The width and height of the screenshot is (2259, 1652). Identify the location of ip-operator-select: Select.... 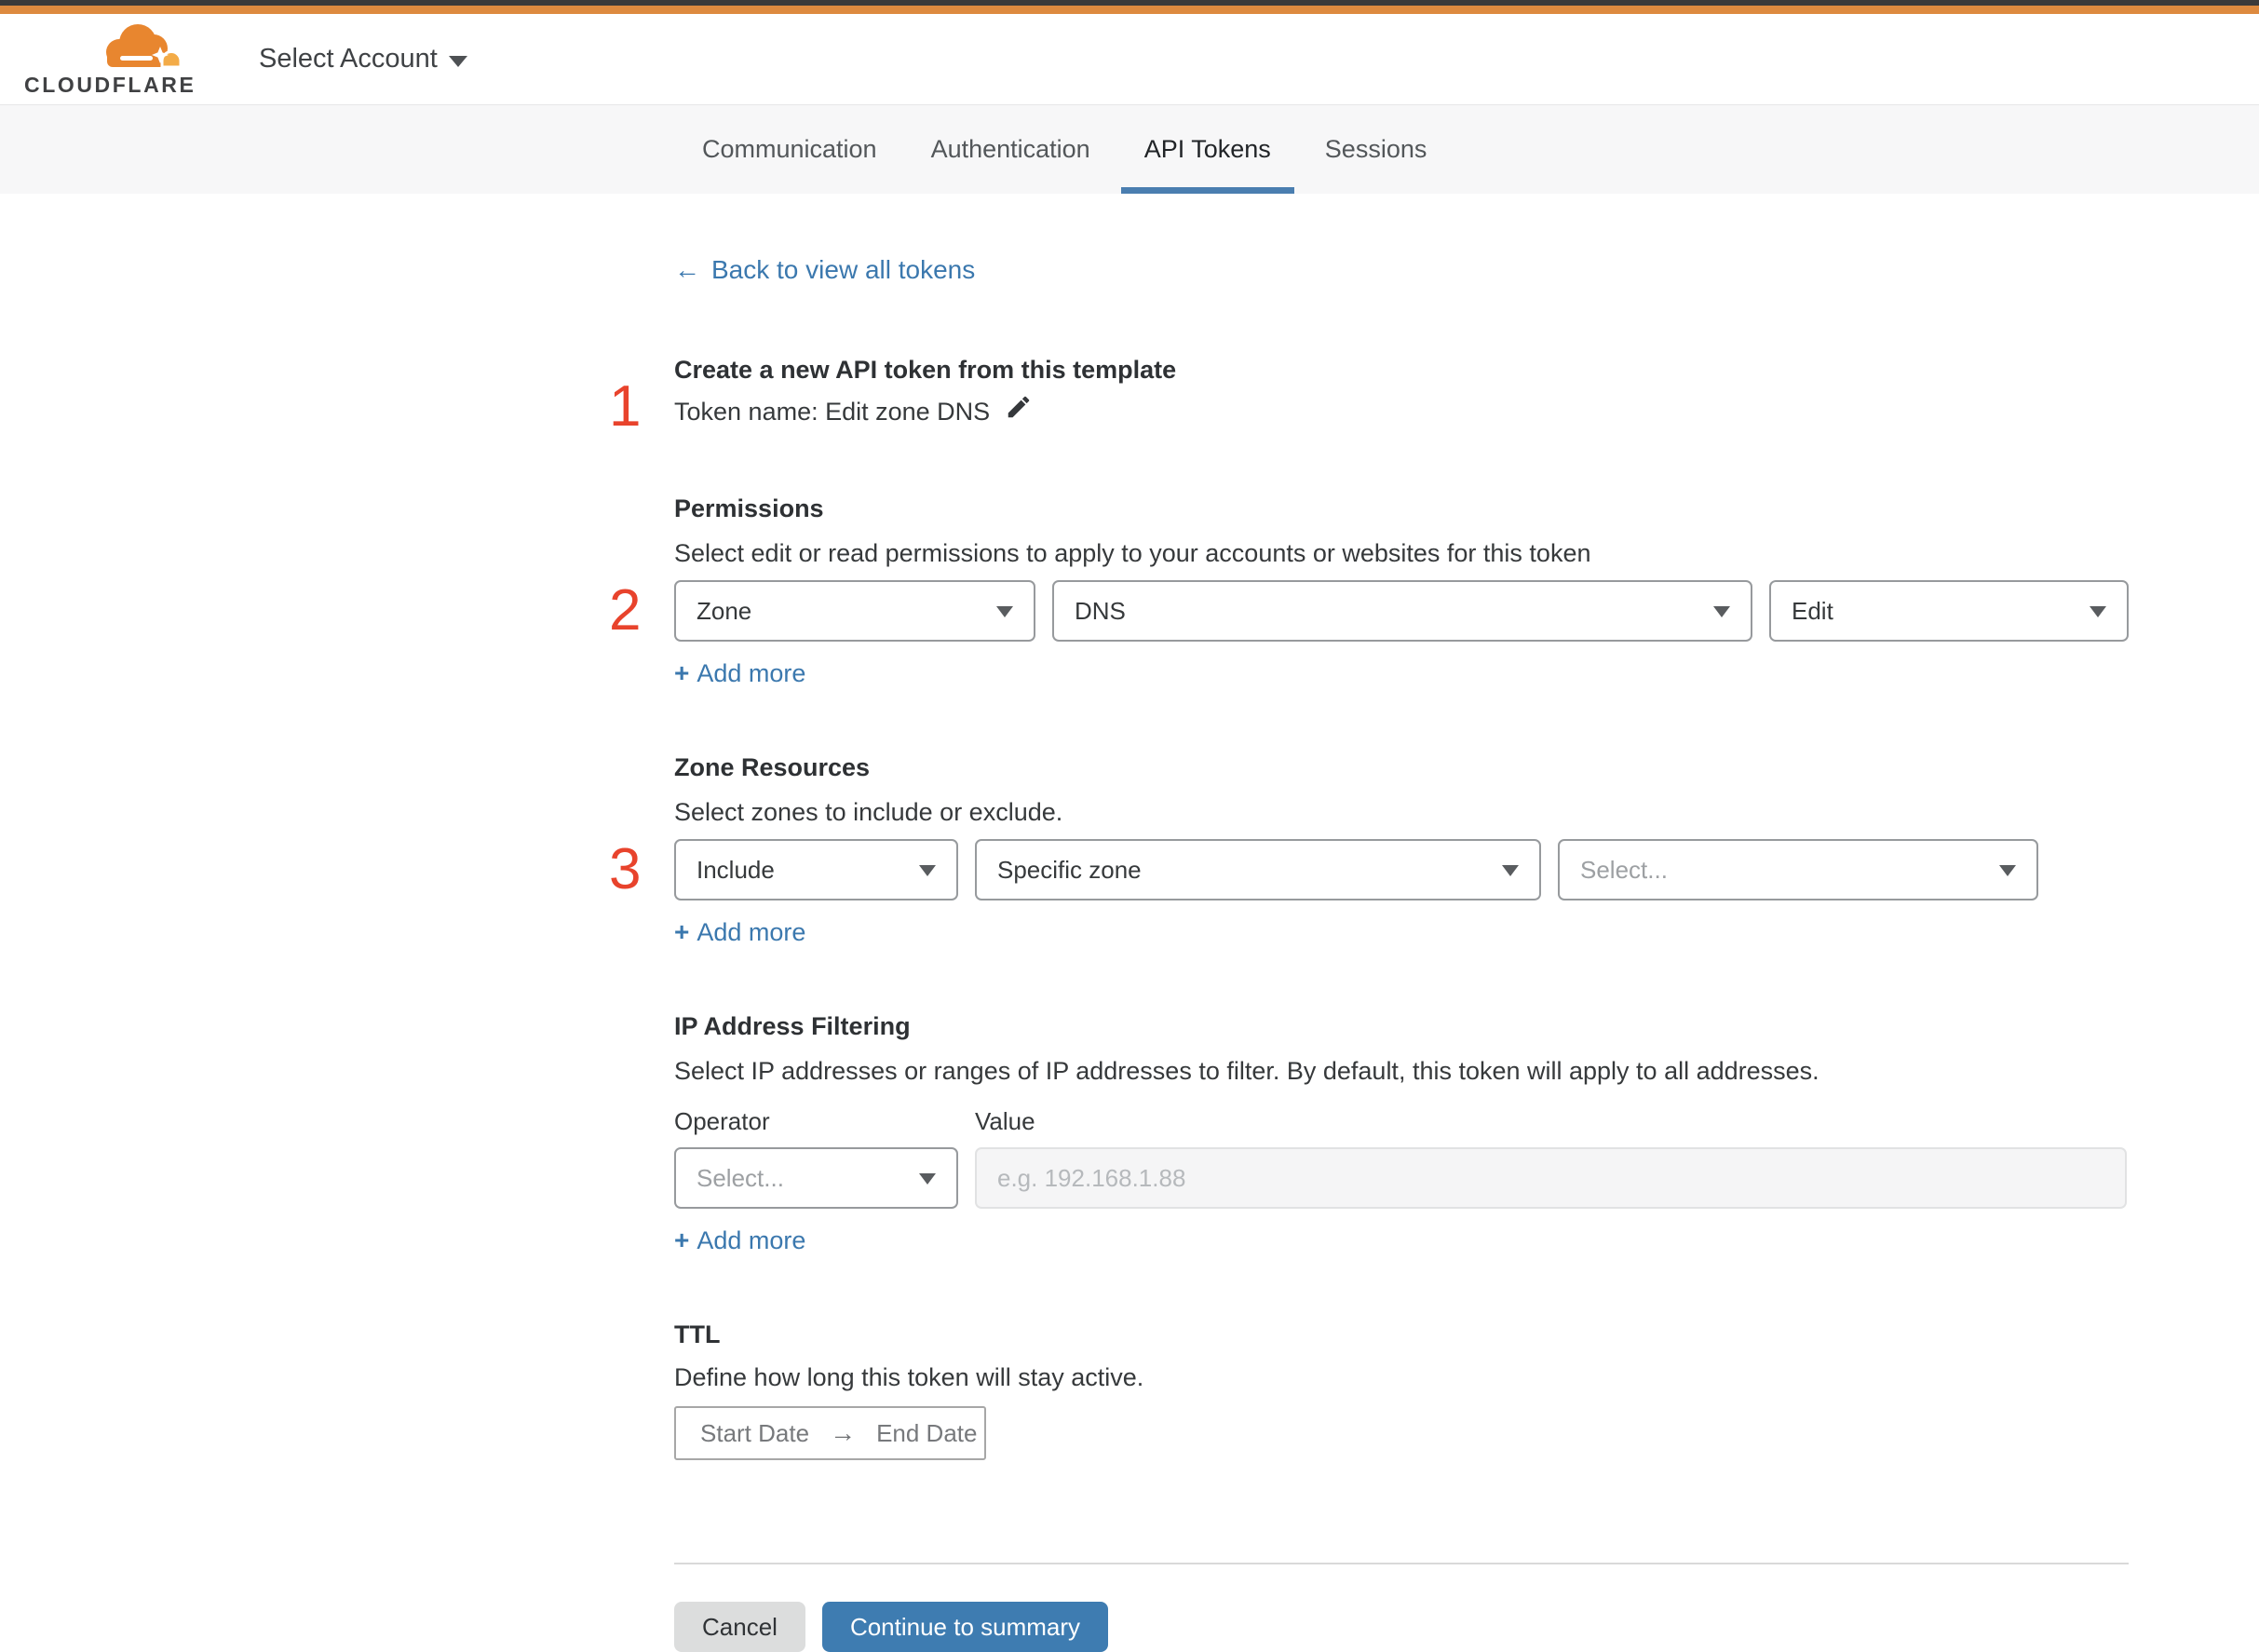
(816, 1178).